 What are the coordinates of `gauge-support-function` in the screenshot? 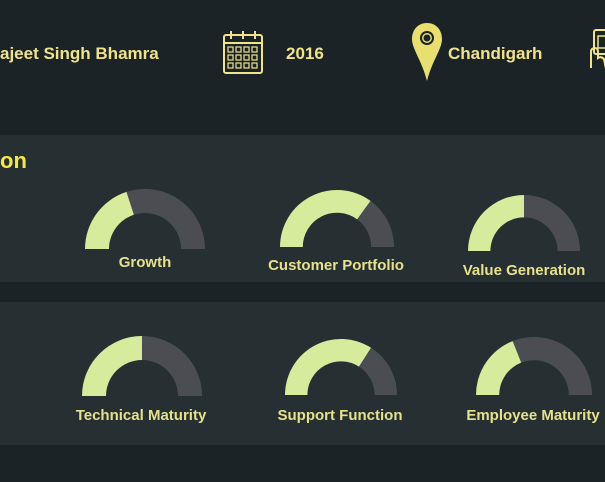 It's located at (341, 367).